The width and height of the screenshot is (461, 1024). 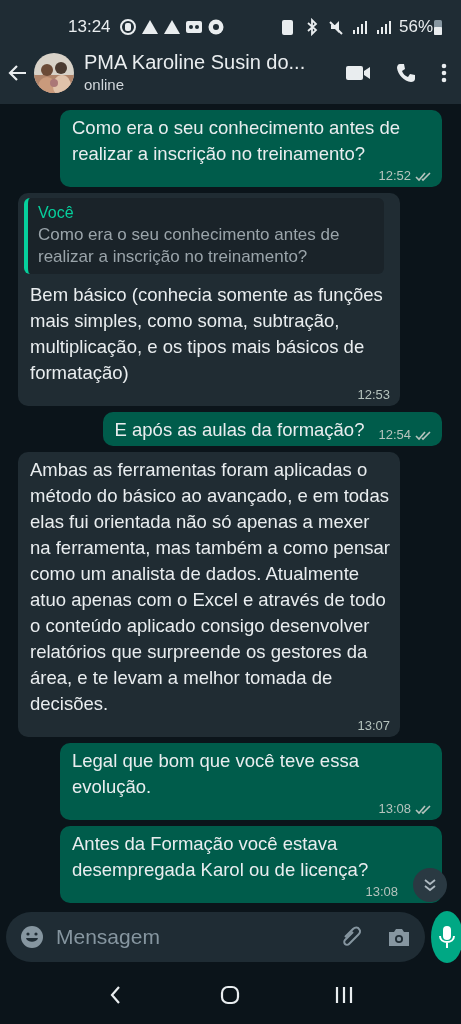 What do you see at coordinates (335, 27) in the screenshot?
I see `mute-icon` at bounding box center [335, 27].